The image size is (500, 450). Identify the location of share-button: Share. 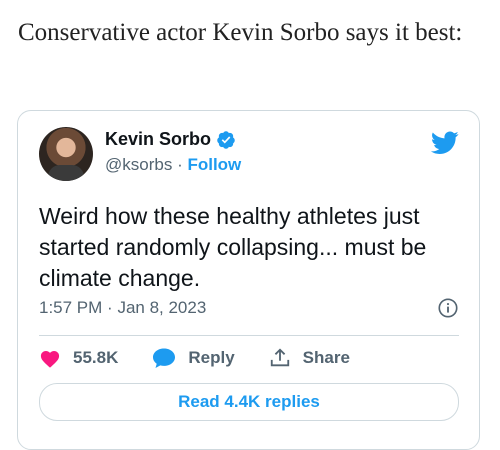
(309, 358).